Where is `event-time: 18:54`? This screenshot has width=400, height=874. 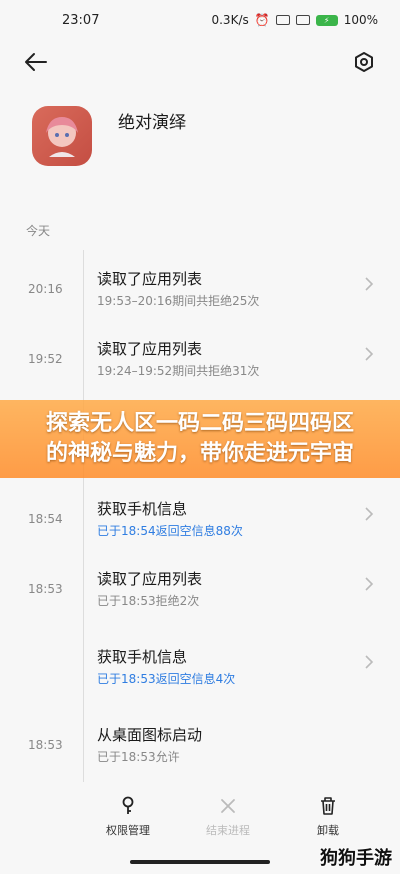 event-time: 18:54 is located at coordinates (45, 519).